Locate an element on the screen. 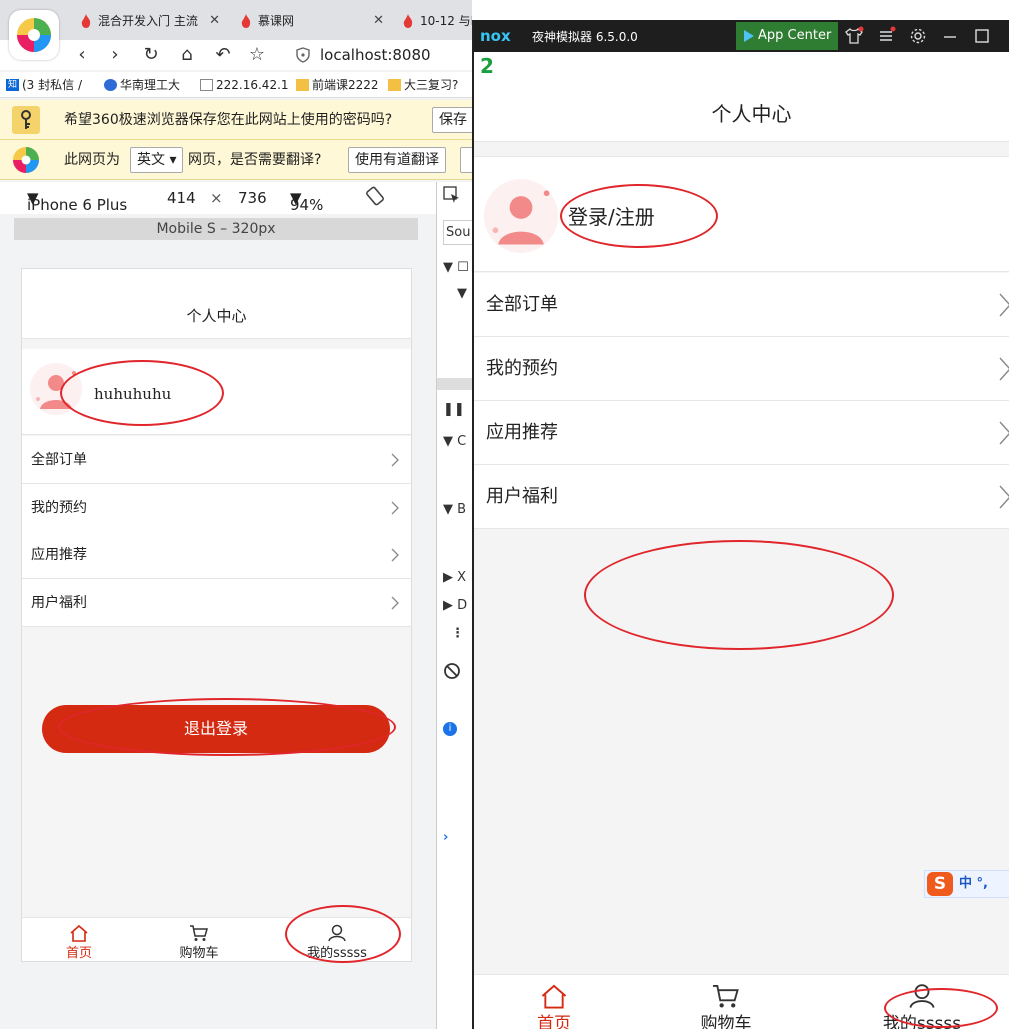 The image size is (1009, 1029). device-select: iPhone 6 Plus ▼ is located at coordinates (77, 201).